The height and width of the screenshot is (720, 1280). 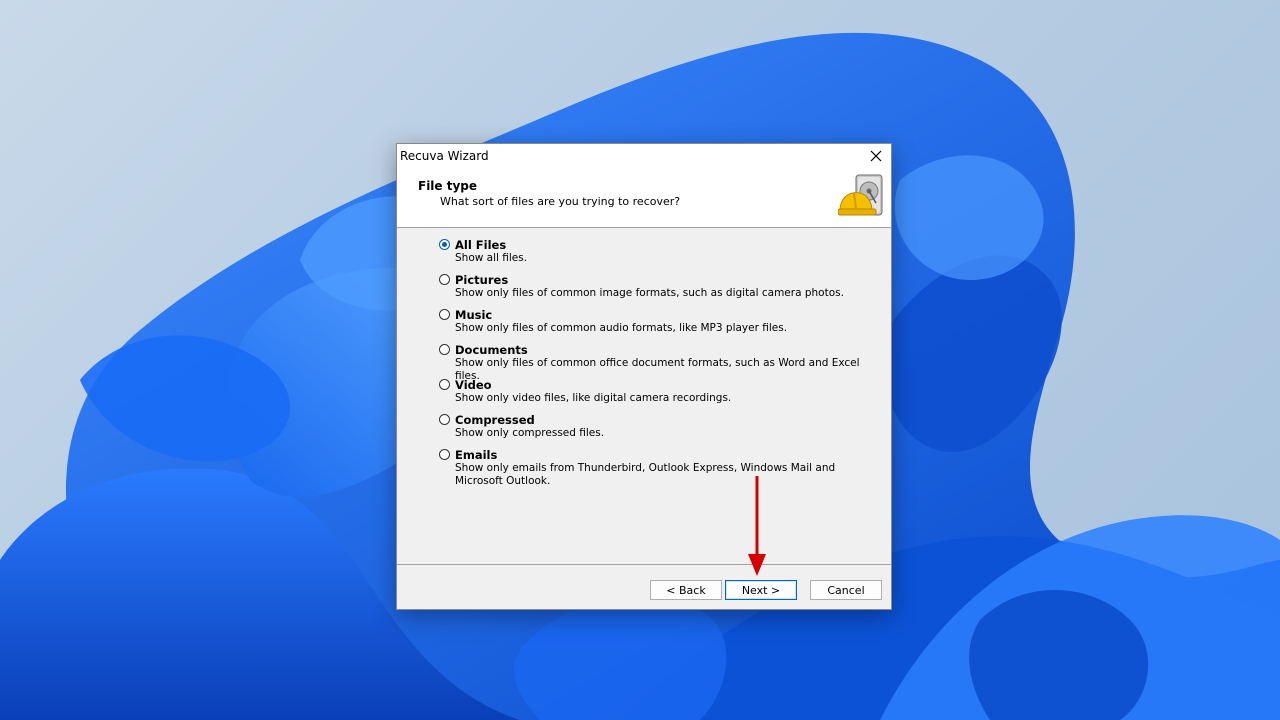 What do you see at coordinates (860, 195) in the screenshot?
I see `hard-drive-hardhat-icon` at bounding box center [860, 195].